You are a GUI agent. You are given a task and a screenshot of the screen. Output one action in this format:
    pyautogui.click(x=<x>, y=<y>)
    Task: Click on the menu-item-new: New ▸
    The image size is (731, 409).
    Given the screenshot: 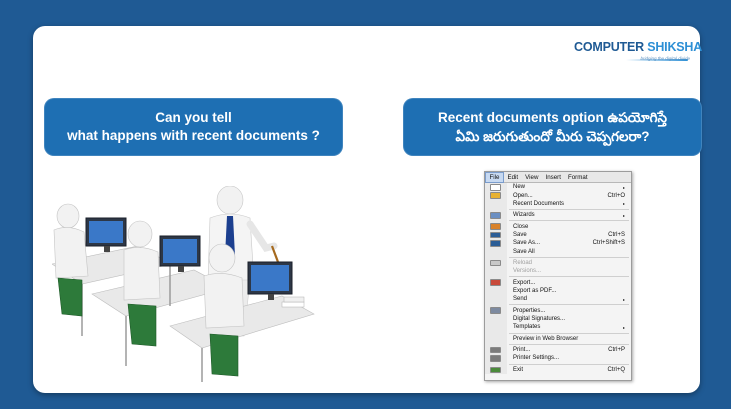 What is the action you would take?
    pyautogui.click(x=558, y=187)
    